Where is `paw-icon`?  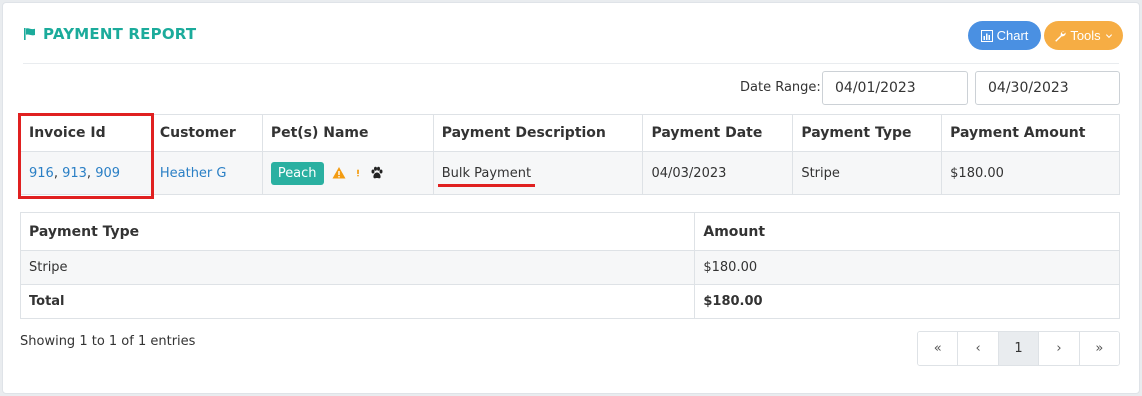
paw-icon is located at coordinates (377, 173).